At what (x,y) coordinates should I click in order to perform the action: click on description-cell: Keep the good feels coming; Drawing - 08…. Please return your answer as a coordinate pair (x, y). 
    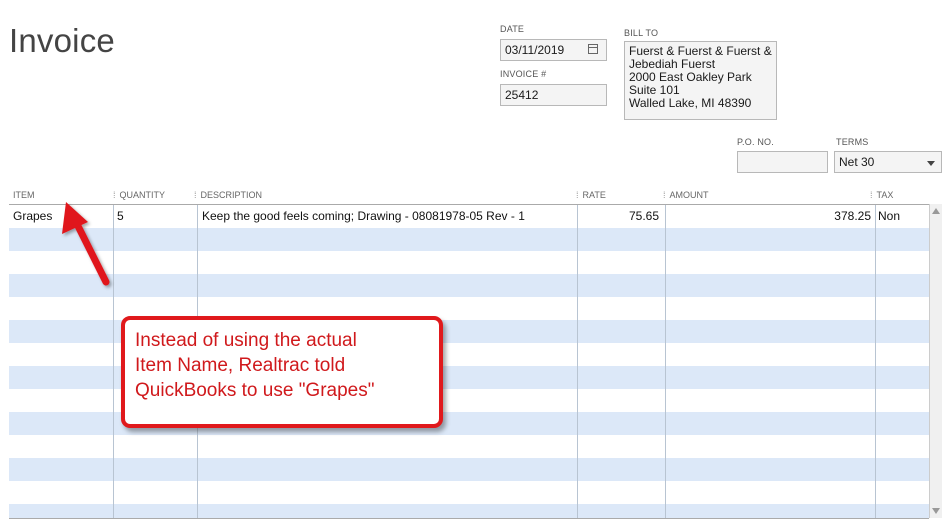
    Looking at the image, I should click on (363, 216).